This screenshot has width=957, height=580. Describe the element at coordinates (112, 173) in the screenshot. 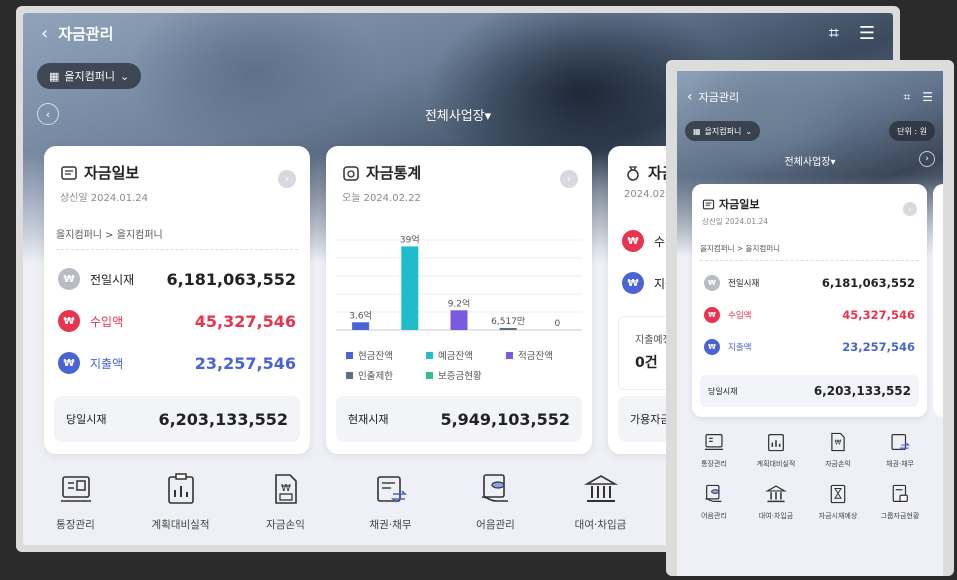

I see `card-title: 자금일보` at that location.